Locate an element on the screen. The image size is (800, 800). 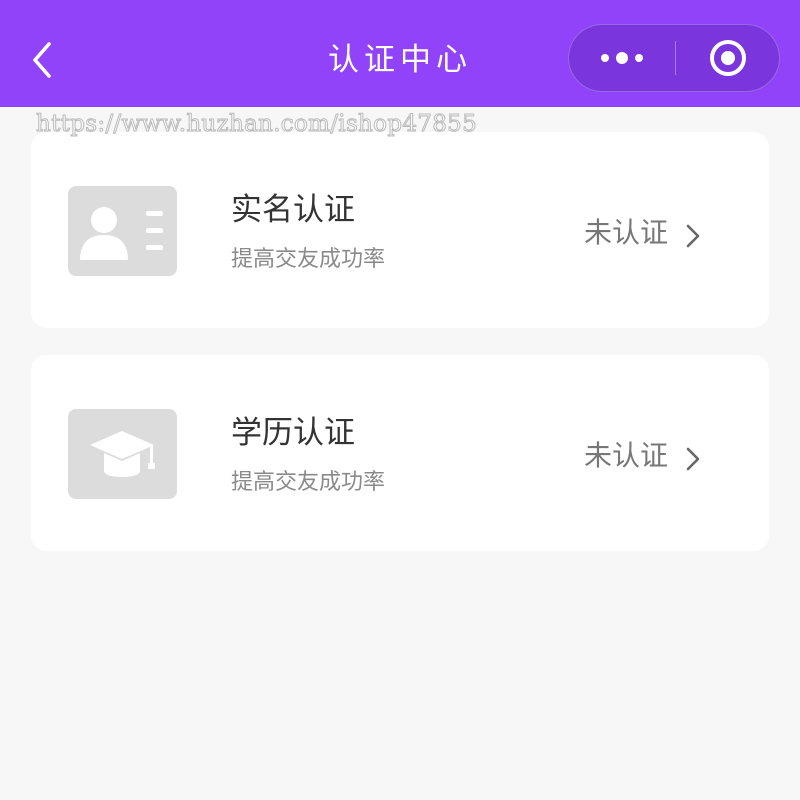
more-button is located at coordinates (622, 58).